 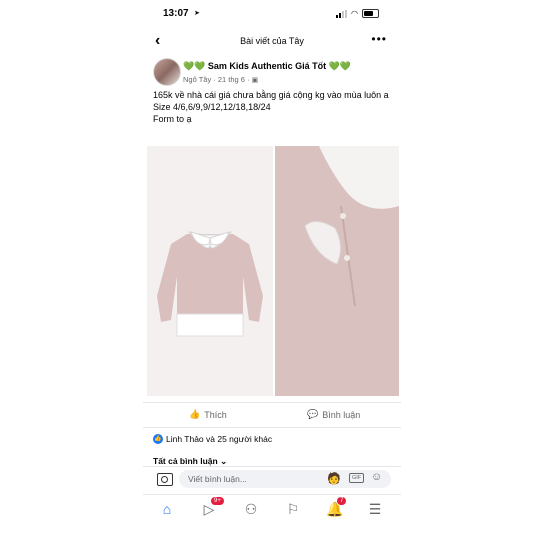 I want to click on battery-icon, so click(x=370, y=13).